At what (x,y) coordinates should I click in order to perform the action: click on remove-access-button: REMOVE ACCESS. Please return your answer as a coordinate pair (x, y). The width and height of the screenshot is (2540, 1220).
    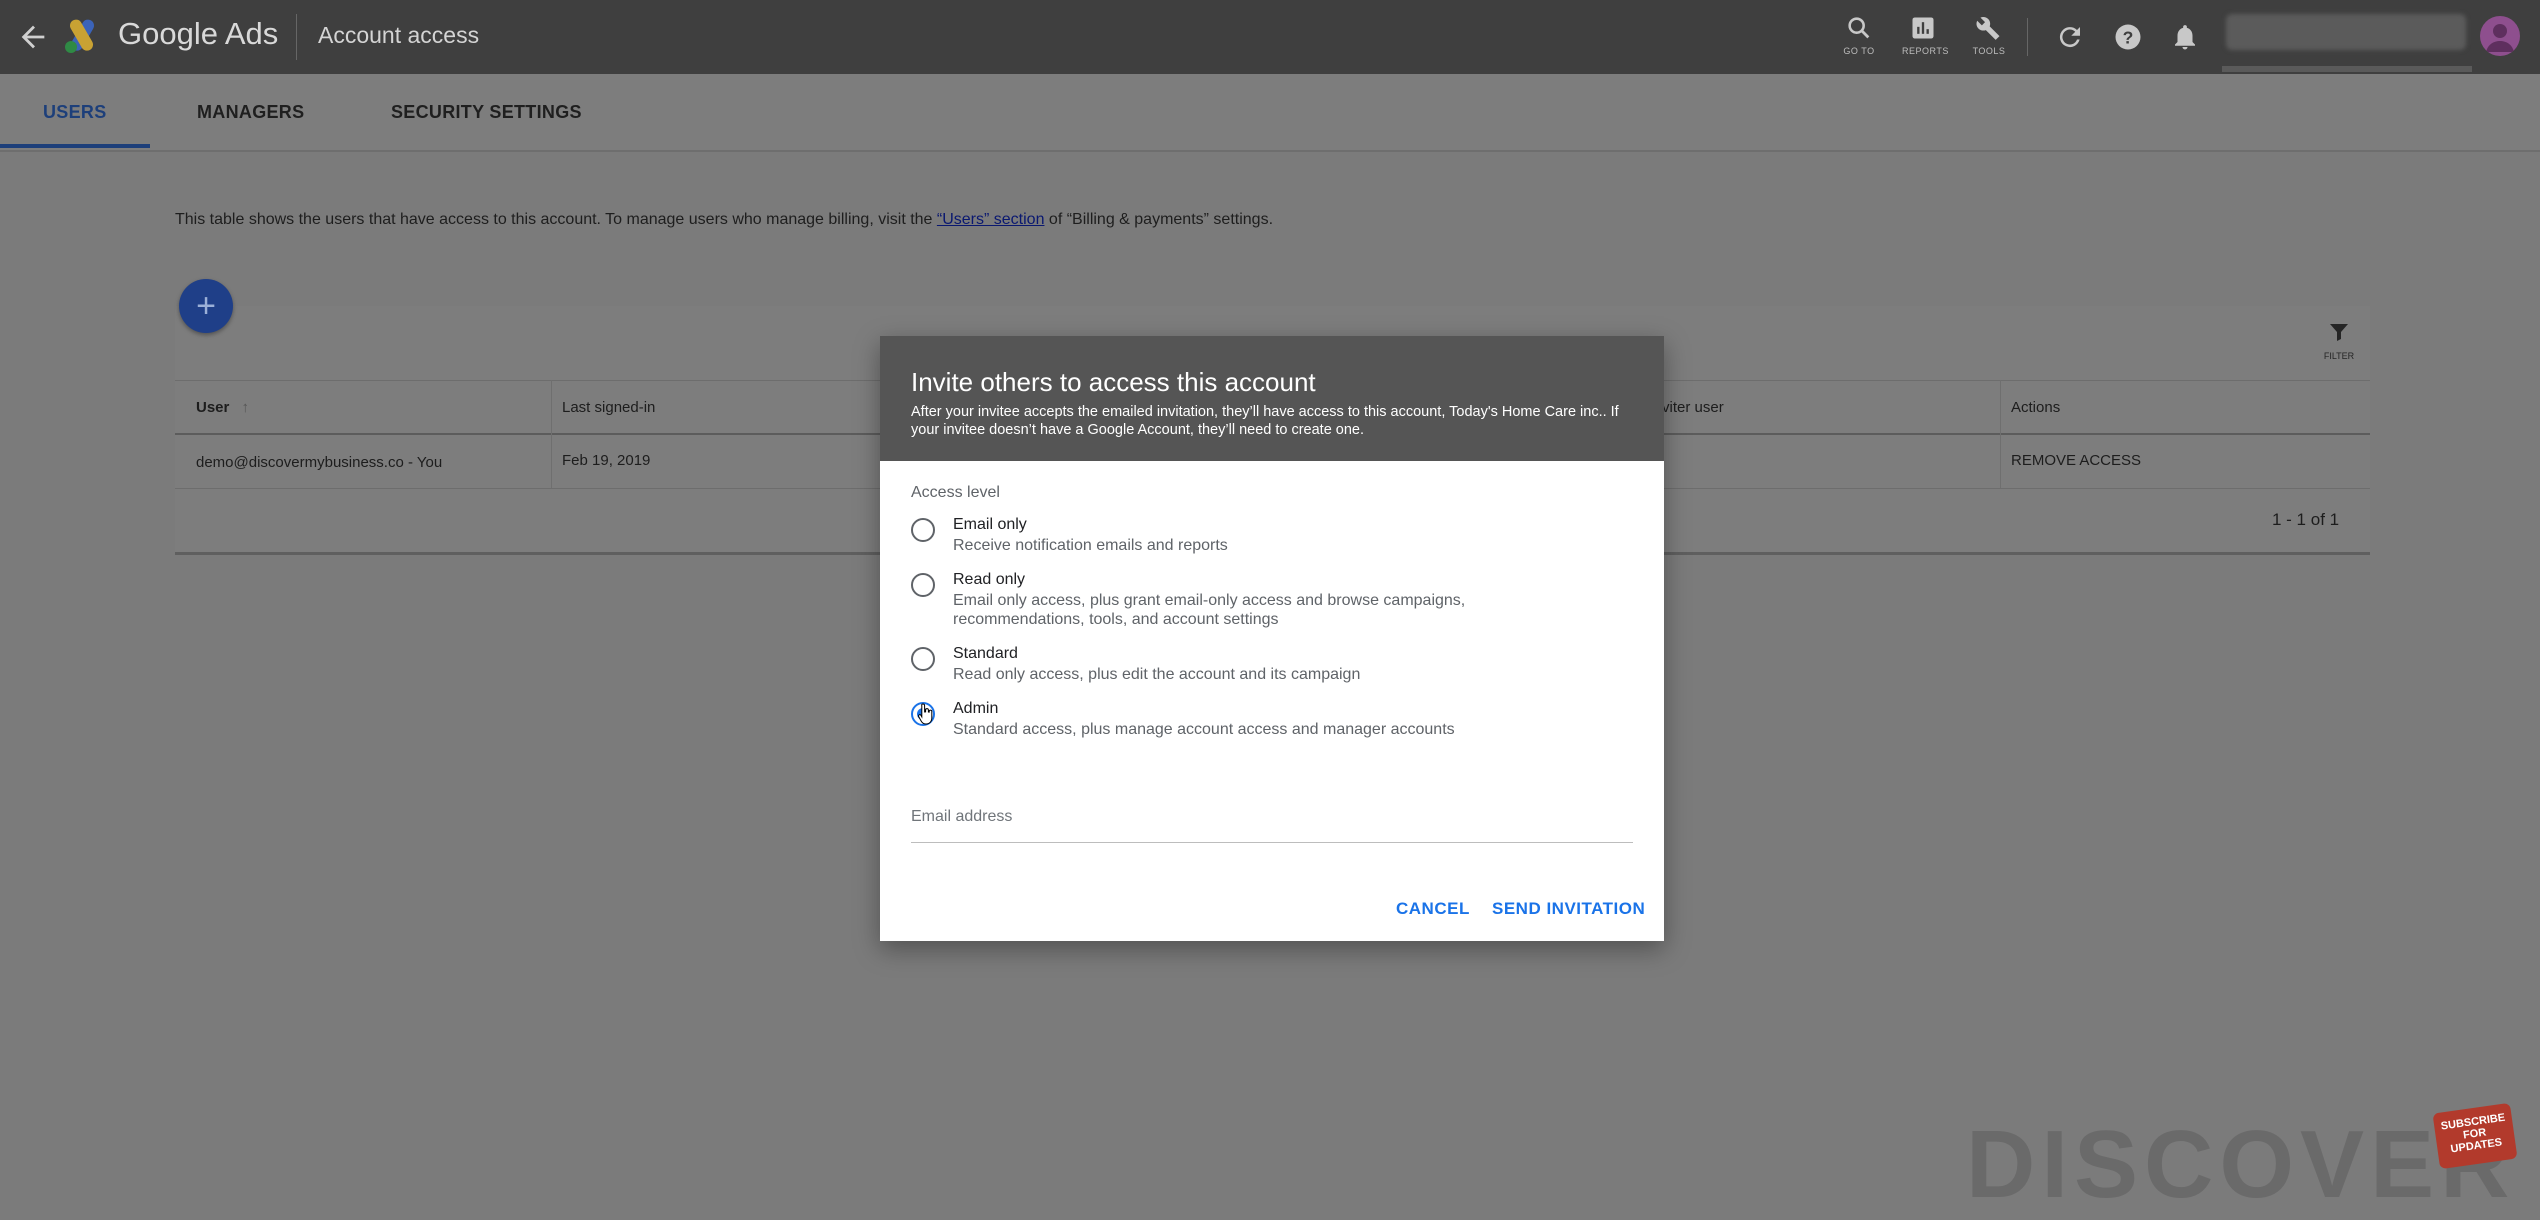
    Looking at the image, I should click on (2076, 460).